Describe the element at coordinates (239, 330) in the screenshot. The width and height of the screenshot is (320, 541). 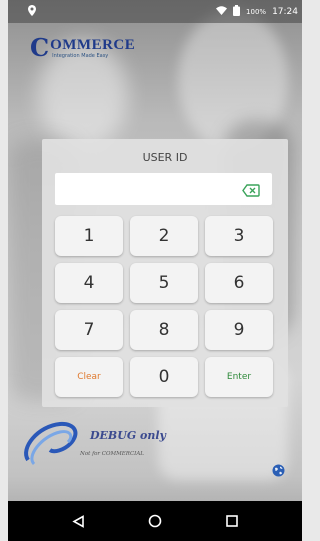
I see `key-9: 9` at that location.